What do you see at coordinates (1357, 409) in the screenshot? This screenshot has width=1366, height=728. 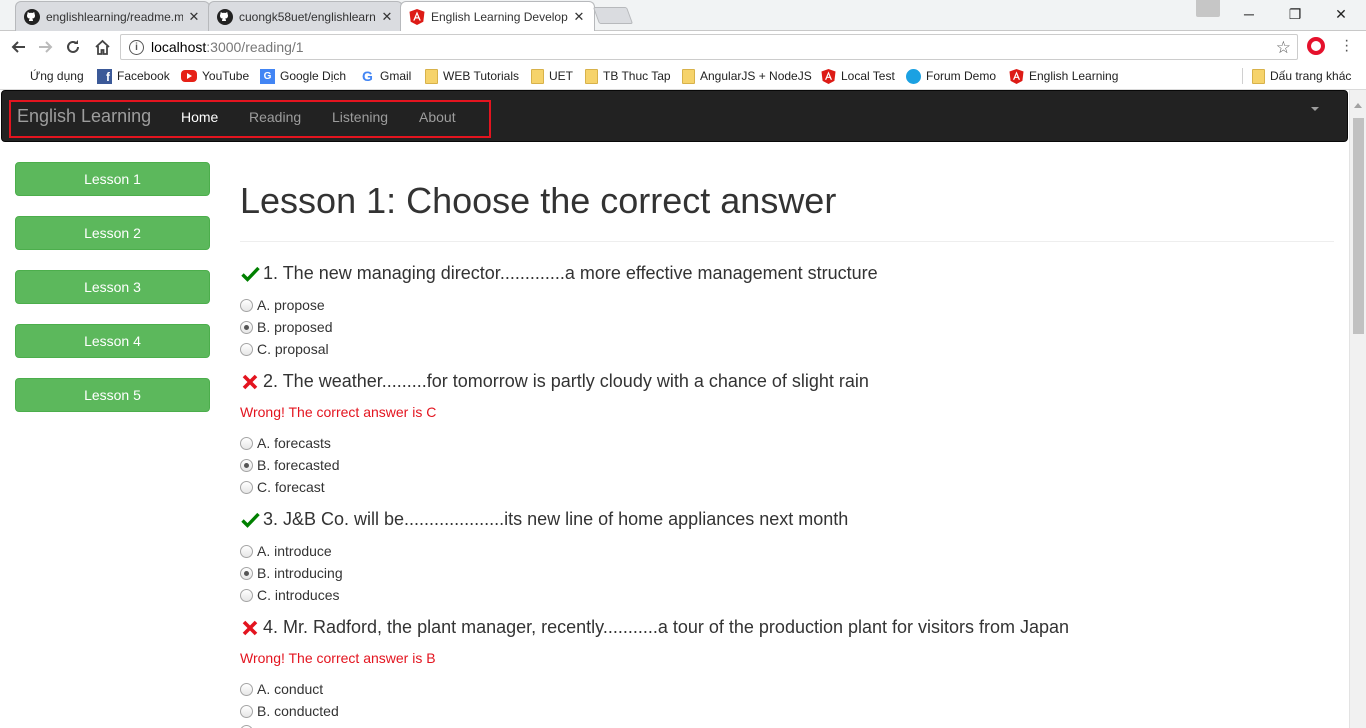 I see `page-scrollbar` at bounding box center [1357, 409].